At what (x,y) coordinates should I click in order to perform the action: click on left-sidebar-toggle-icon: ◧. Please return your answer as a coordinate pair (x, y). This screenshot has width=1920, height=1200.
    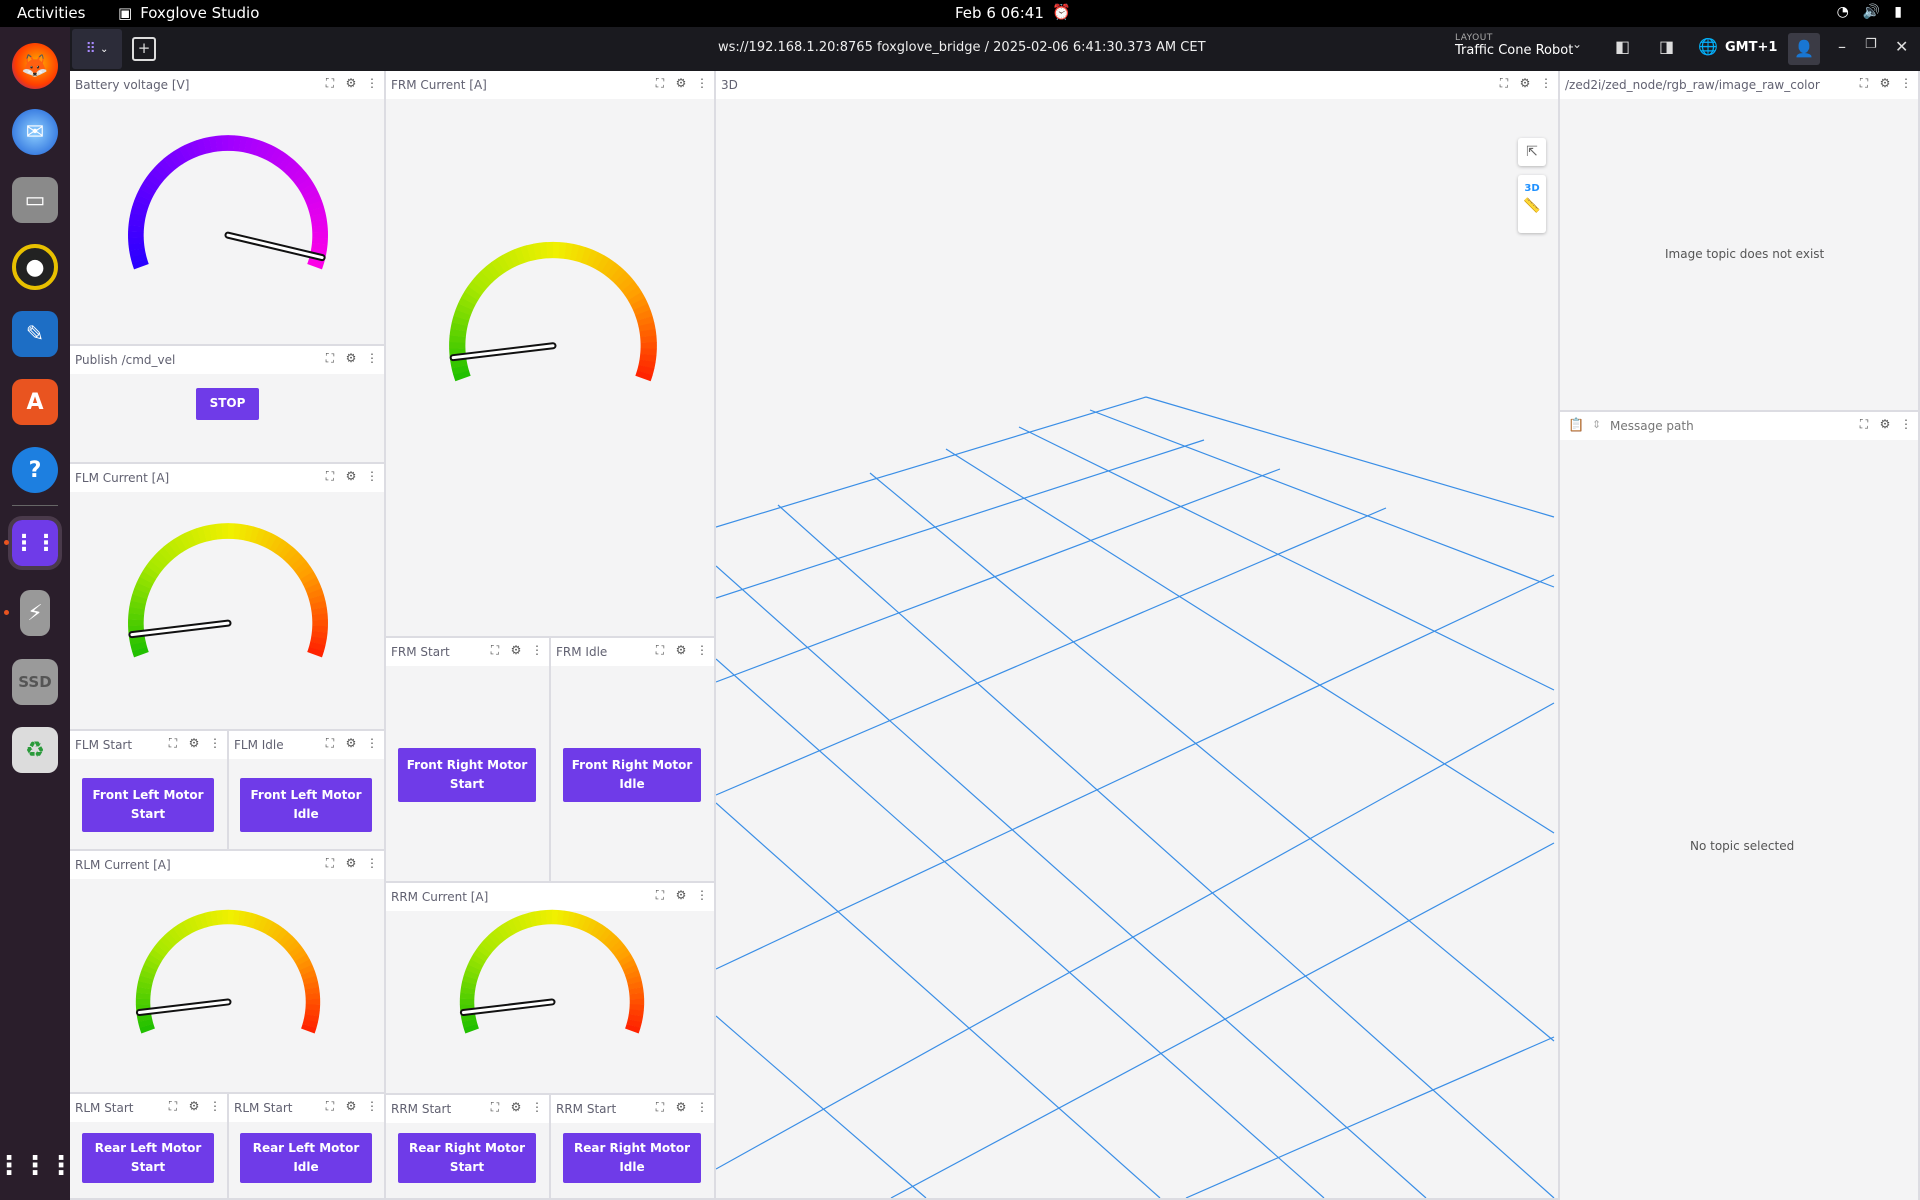
    Looking at the image, I should click on (1622, 46).